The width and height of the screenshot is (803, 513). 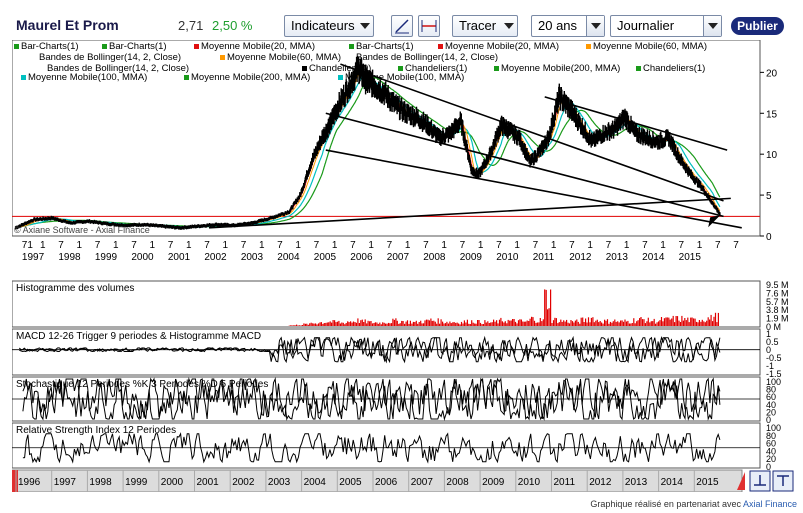 I want to click on navigator-year-label: 2008, so click(x=457, y=482).